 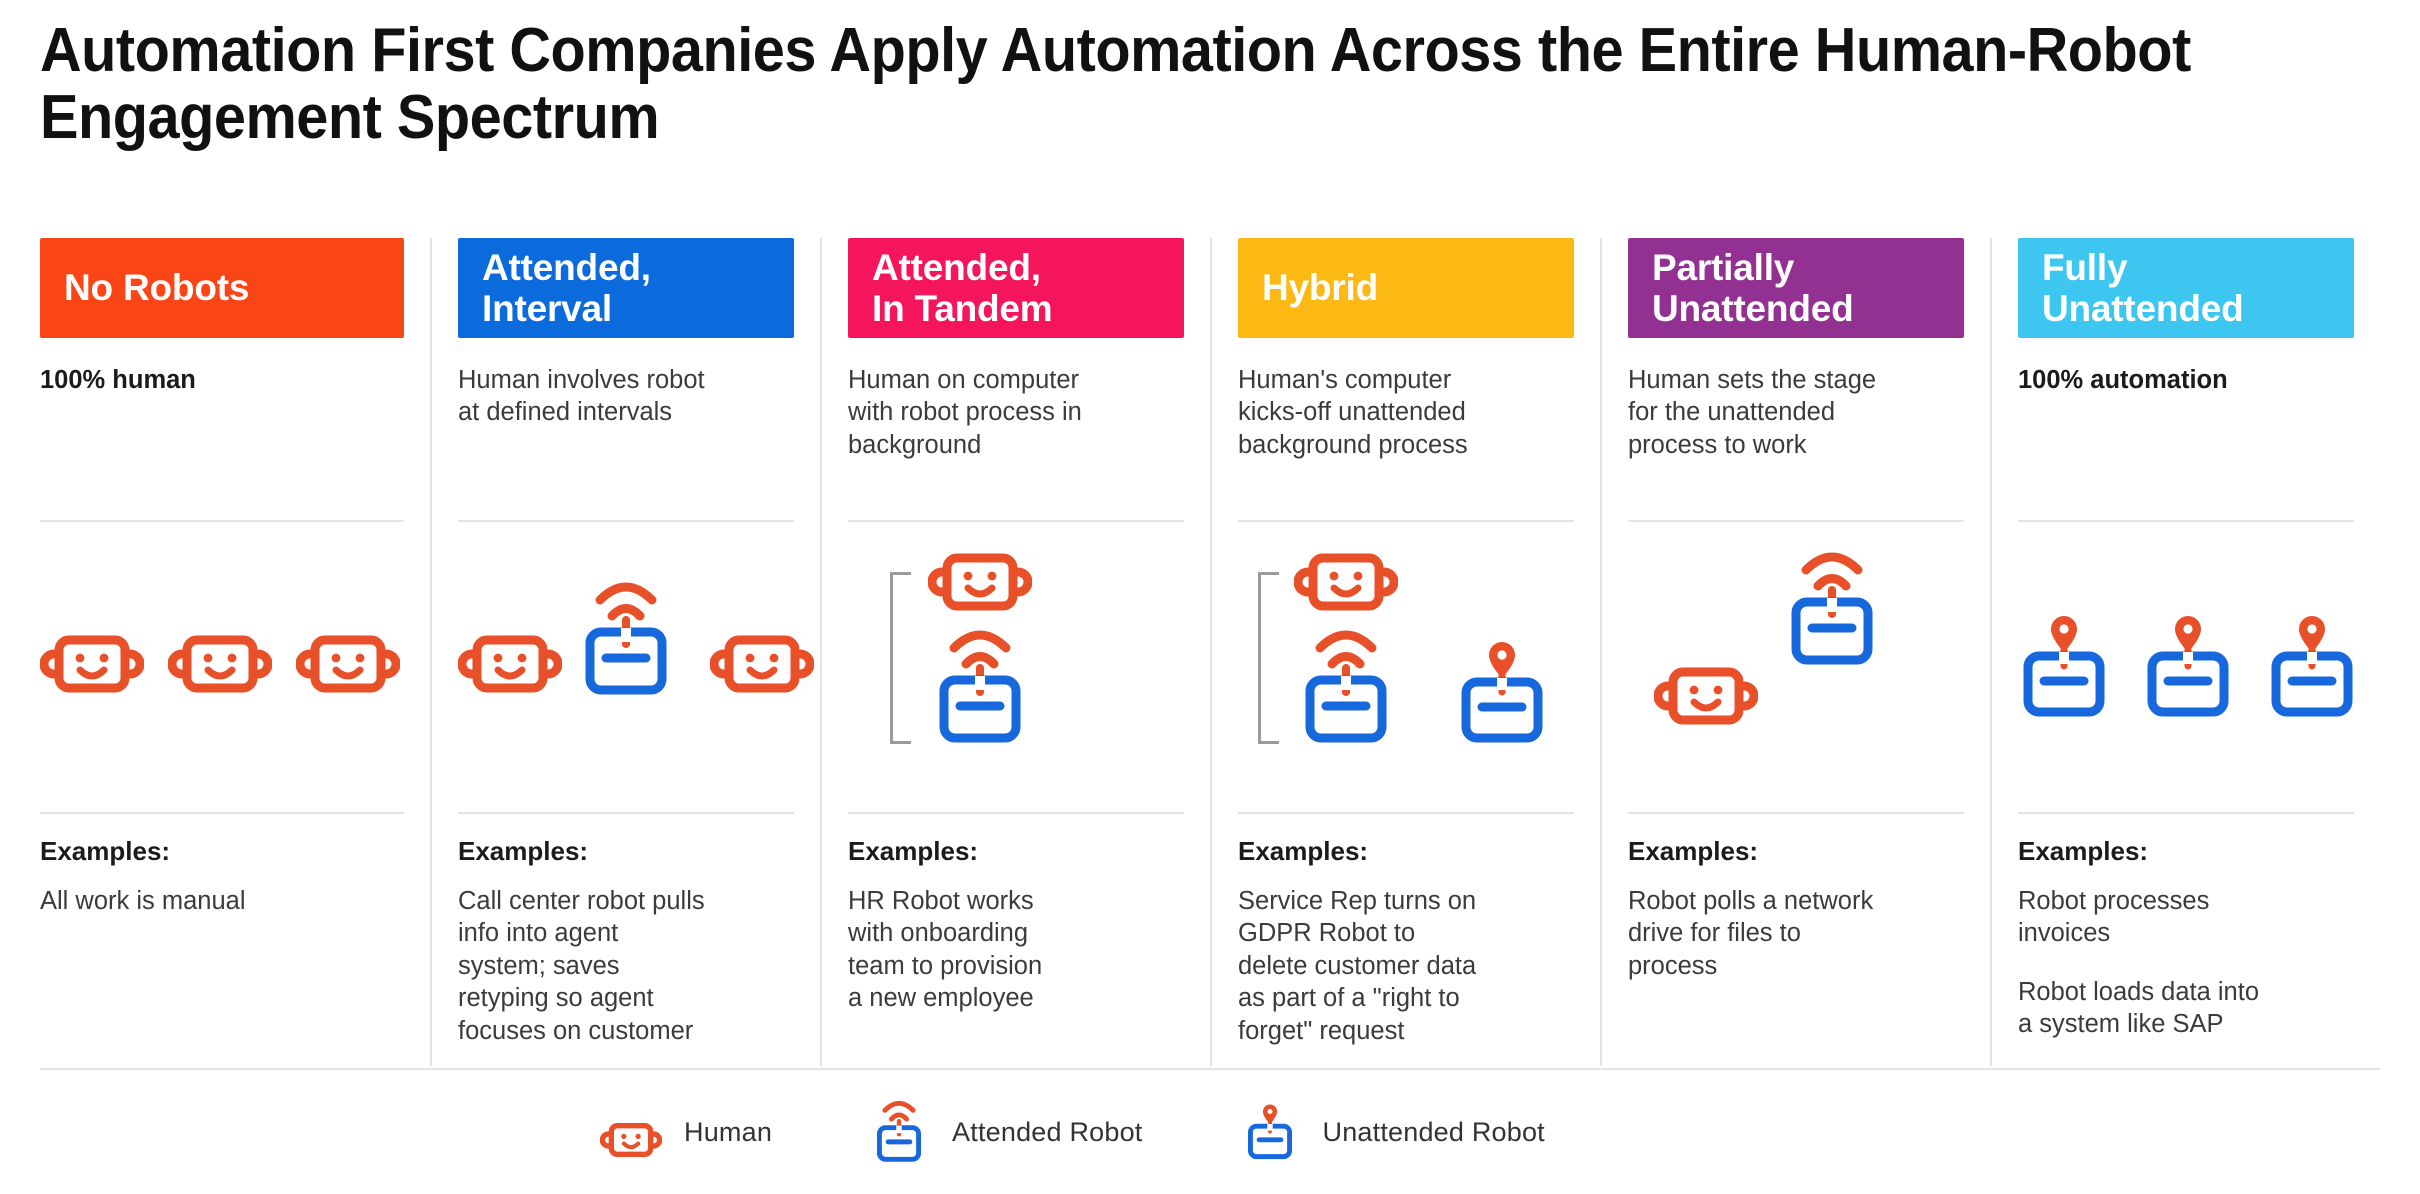 I want to click on column-header-chip-attended-interval: Attended, Interval, so click(x=626, y=288).